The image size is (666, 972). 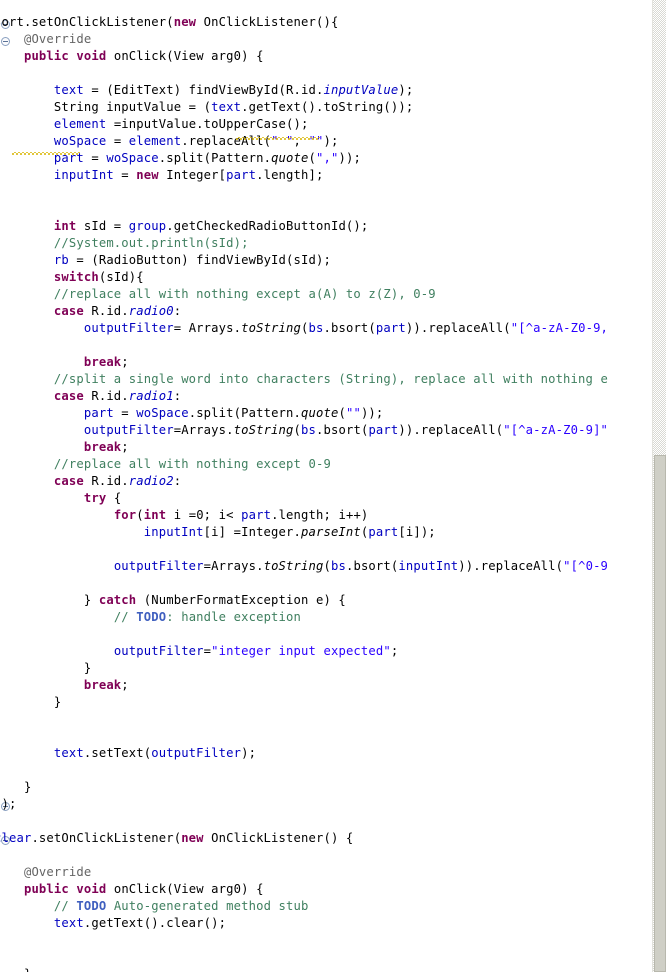 What do you see at coordinates (91, 56) in the screenshot?
I see `code-token: void` at bounding box center [91, 56].